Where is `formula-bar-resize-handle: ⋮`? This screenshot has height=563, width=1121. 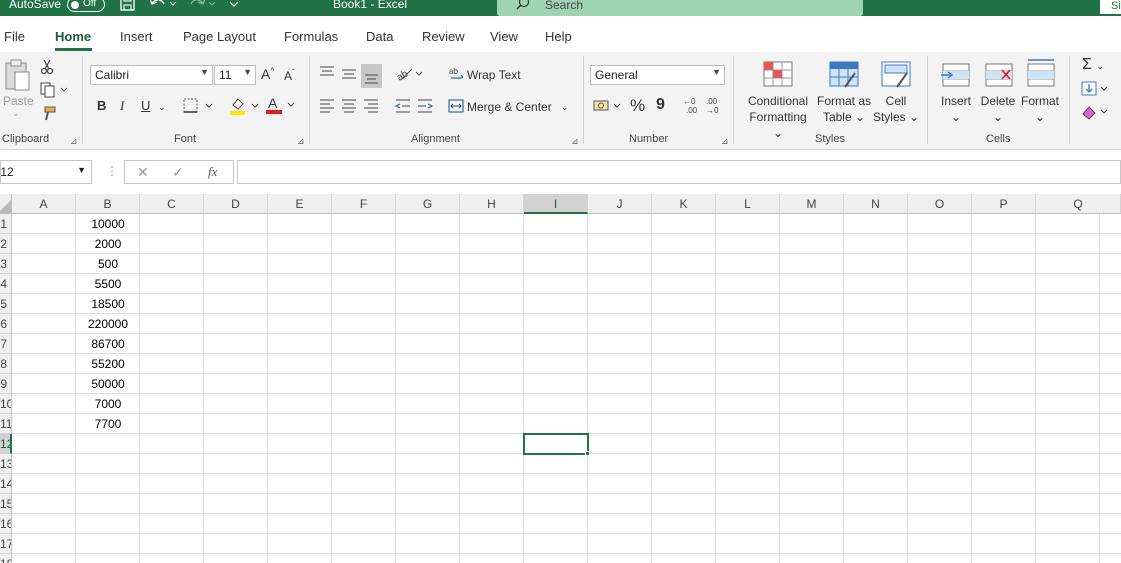 formula-bar-resize-handle: ⋮ is located at coordinates (112, 171).